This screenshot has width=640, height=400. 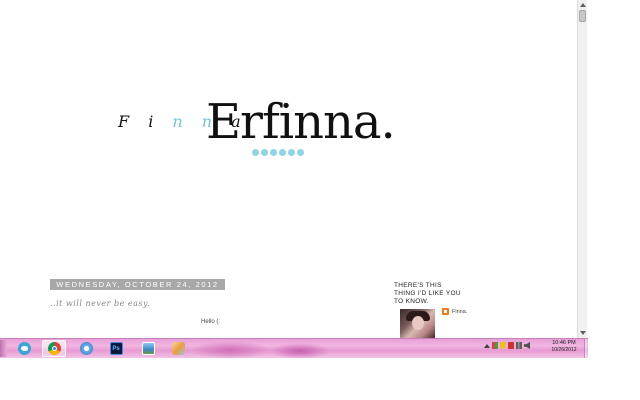 I want to click on chrome-icon, so click(x=54, y=348).